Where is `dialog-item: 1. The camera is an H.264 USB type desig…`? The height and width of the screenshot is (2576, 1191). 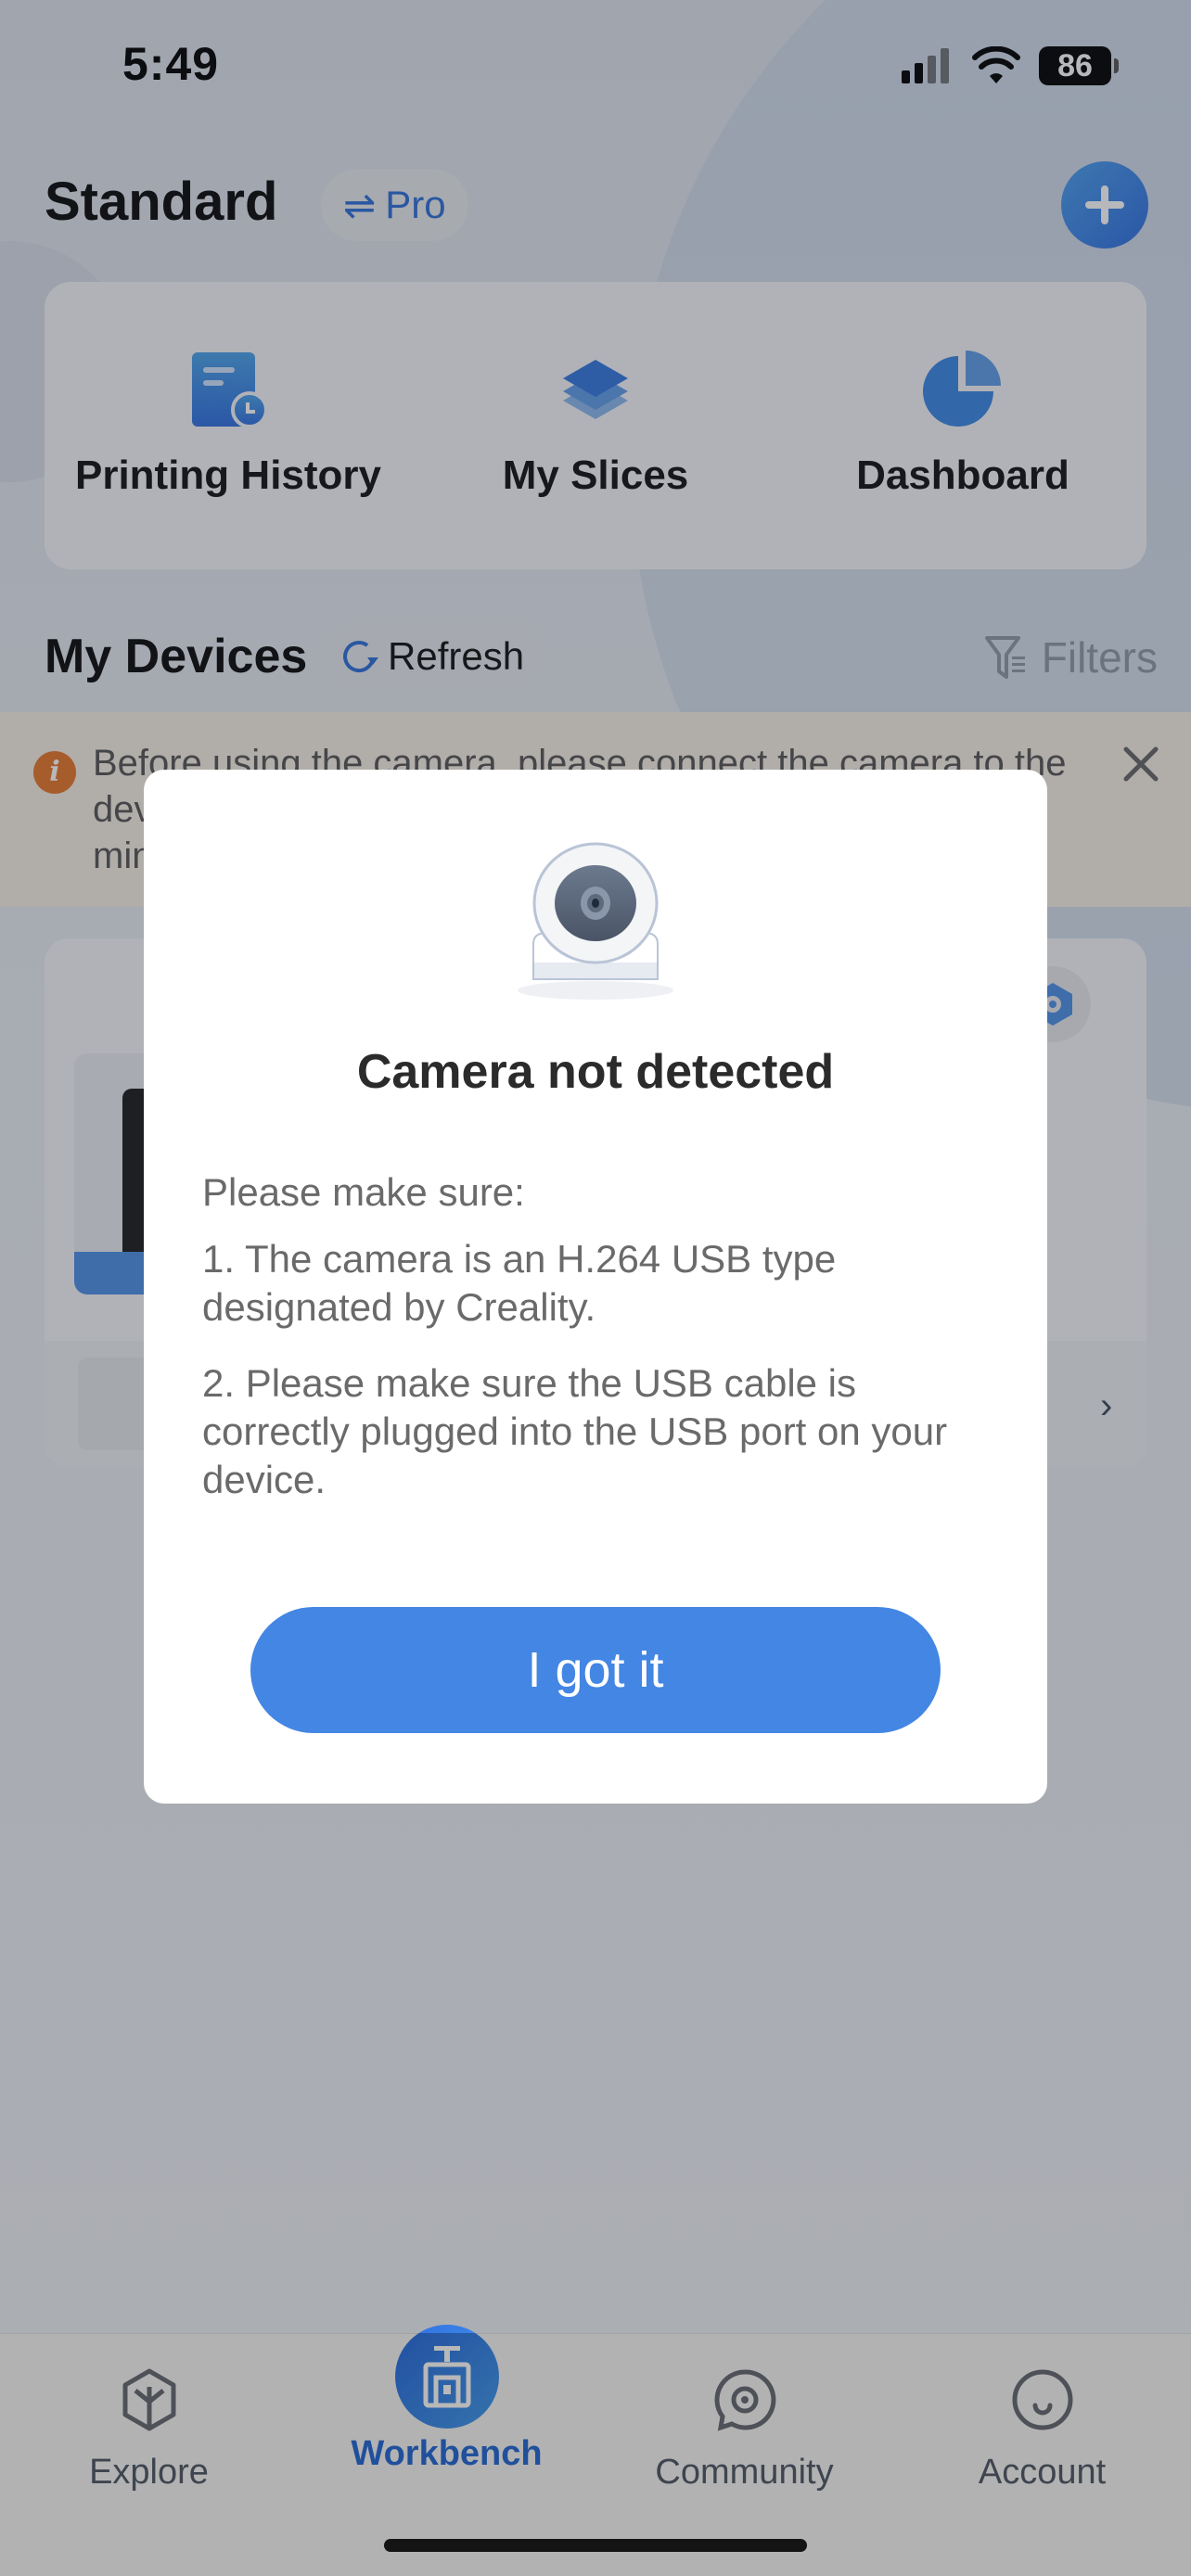 dialog-item: 1. The camera is an H.264 USB type desig… is located at coordinates (519, 1283).